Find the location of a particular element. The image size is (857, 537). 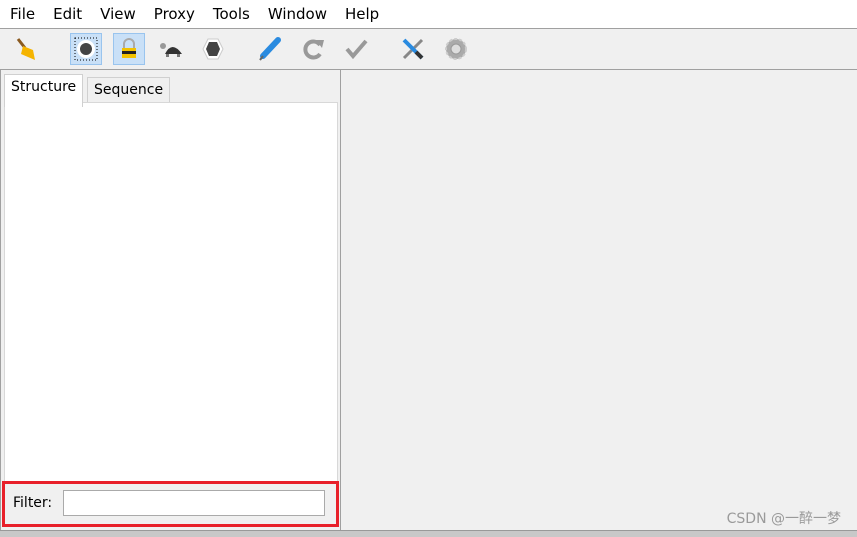

menu-bar: File Edit View Proxy Tools Window Help is located at coordinates (428, 14).